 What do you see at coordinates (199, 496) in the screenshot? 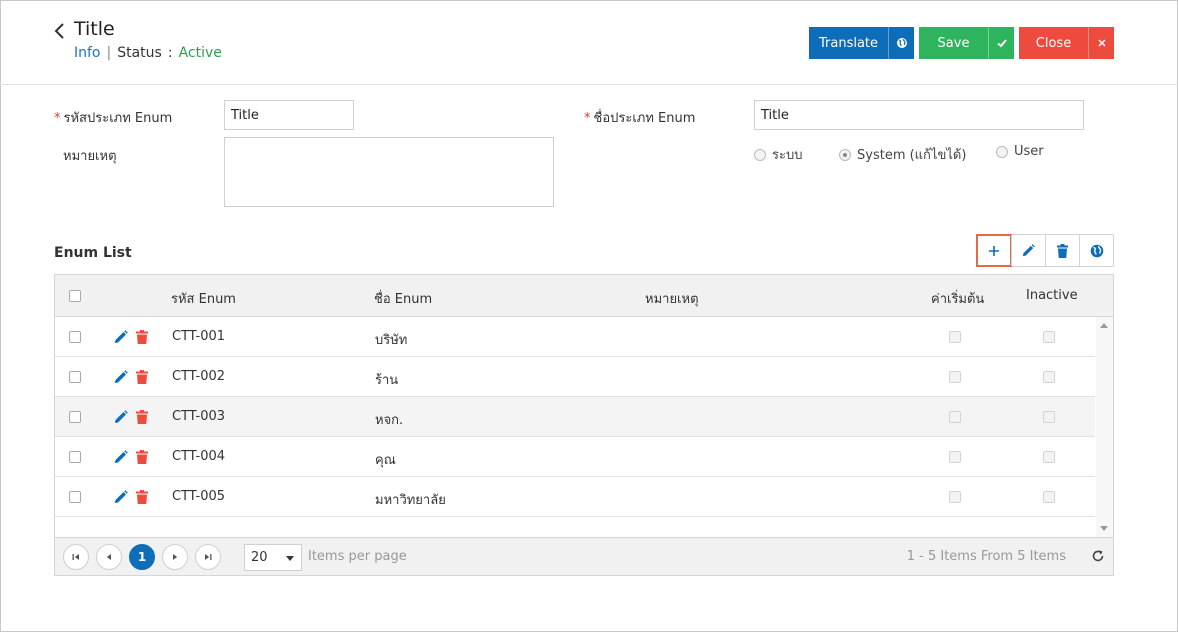
I see `row-code: CTT-005` at bounding box center [199, 496].